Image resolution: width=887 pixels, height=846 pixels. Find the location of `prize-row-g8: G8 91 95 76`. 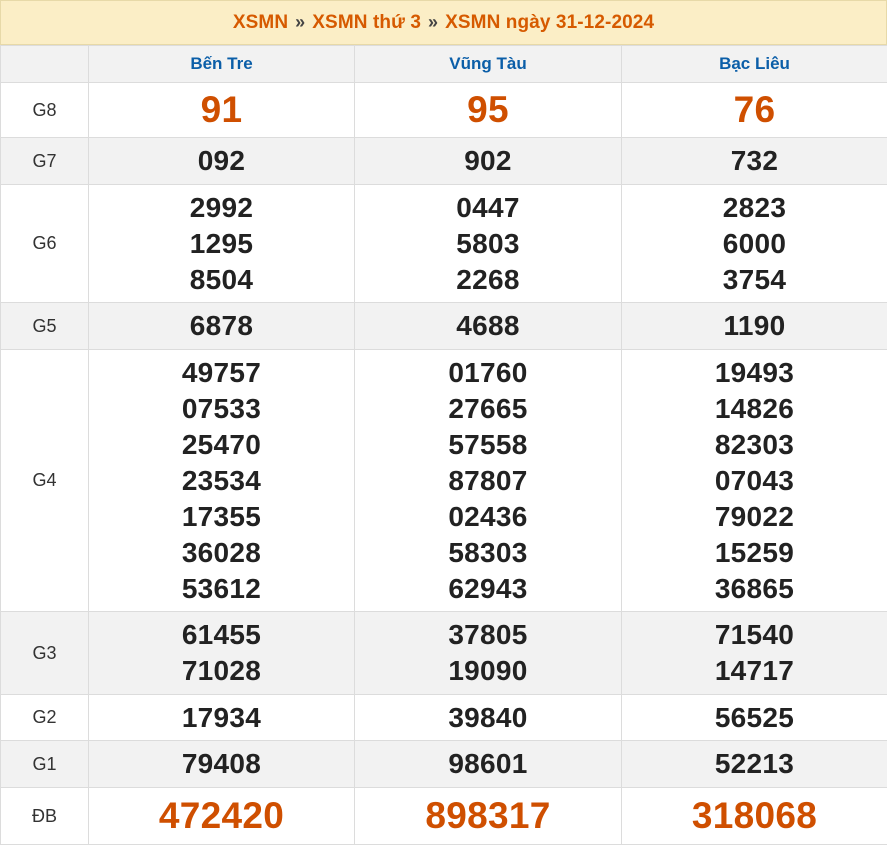

prize-row-g8: G8 91 95 76 is located at coordinates (443, 110).